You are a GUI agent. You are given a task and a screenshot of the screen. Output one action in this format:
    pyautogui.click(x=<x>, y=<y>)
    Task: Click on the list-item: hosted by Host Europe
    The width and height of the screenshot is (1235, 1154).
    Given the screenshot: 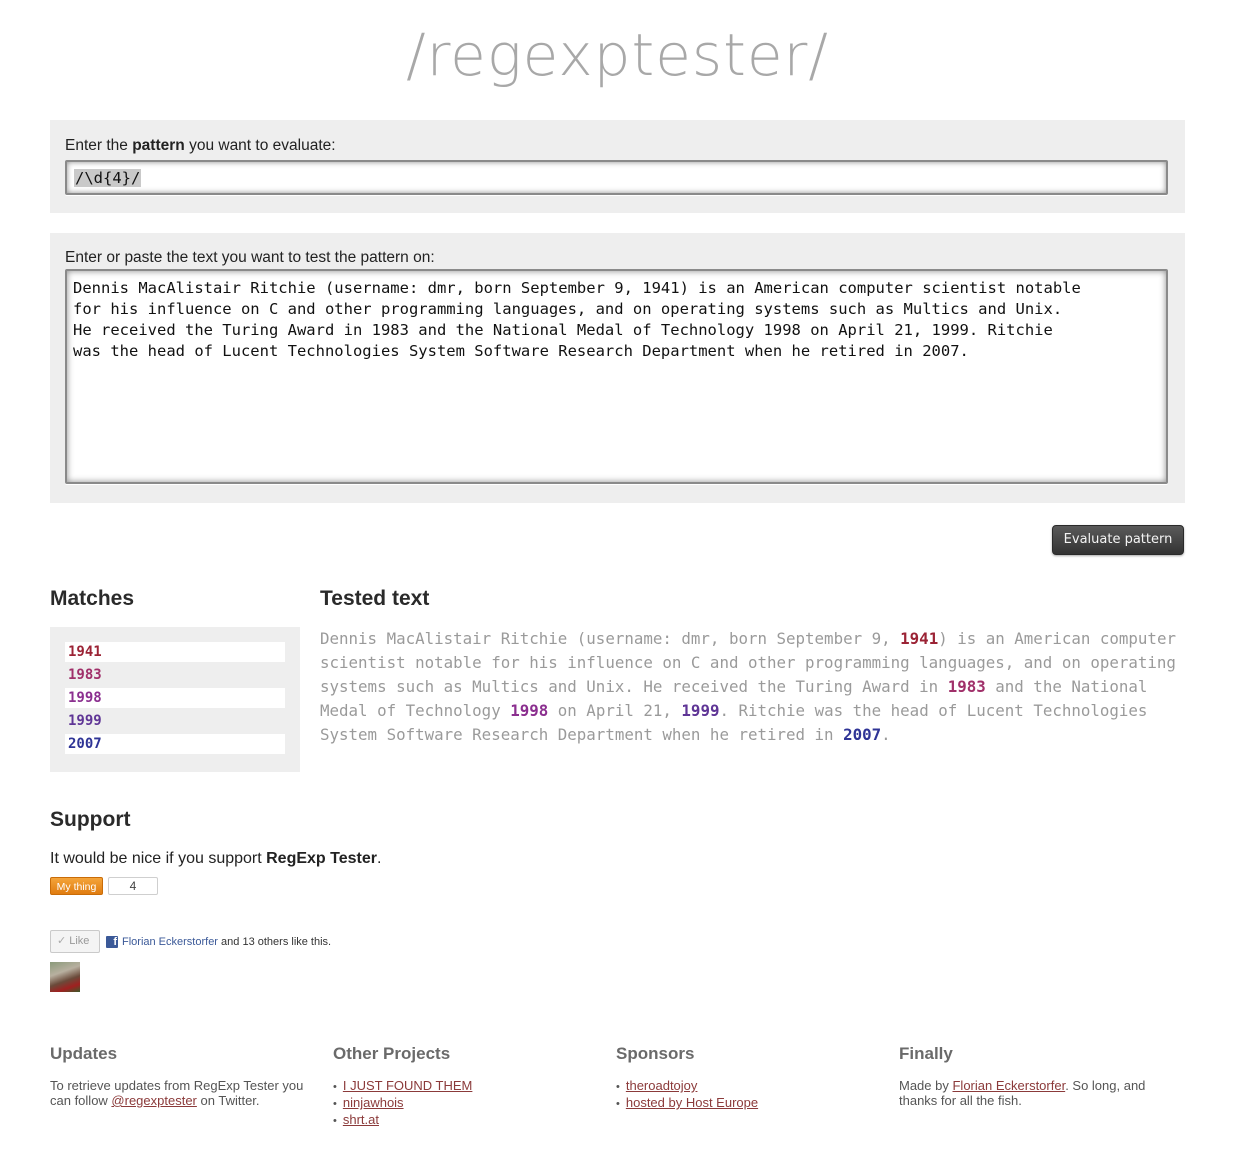 What is the action you would take?
    pyautogui.click(x=753, y=1103)
    